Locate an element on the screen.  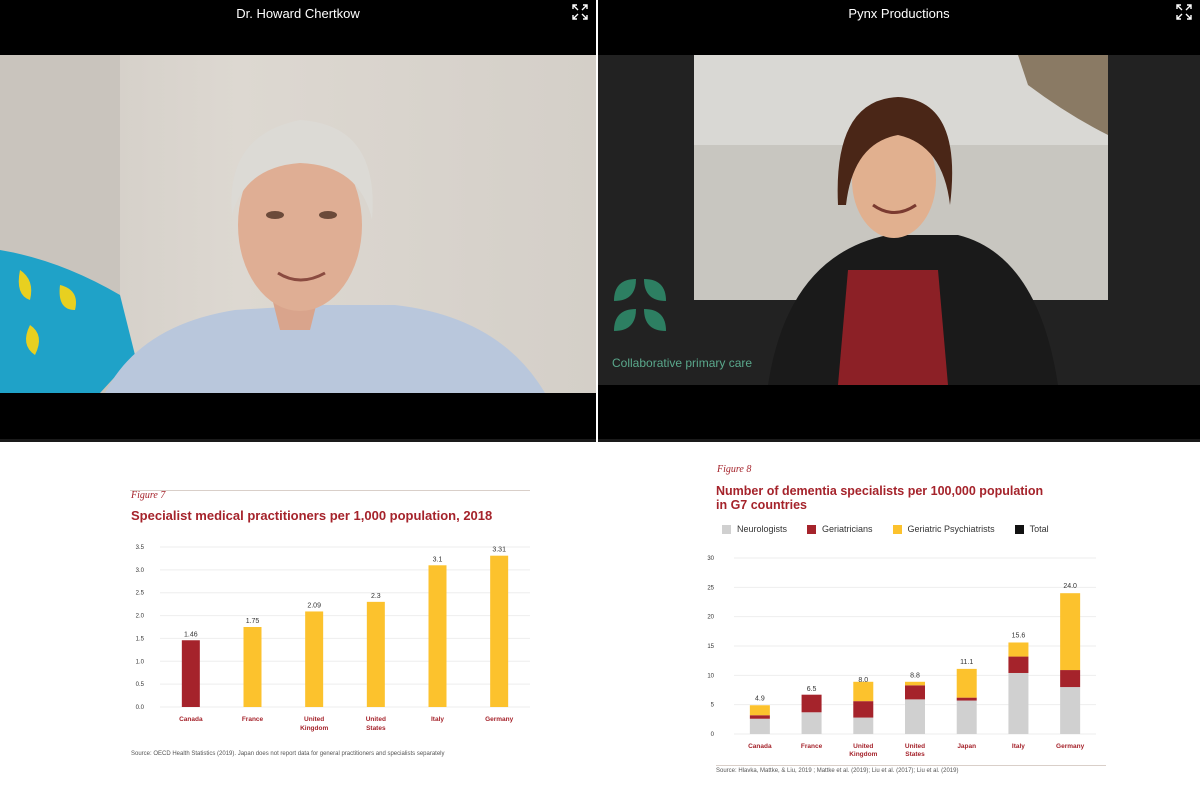
y-tick-label: 2.5 is located at coordinates (140, 594).